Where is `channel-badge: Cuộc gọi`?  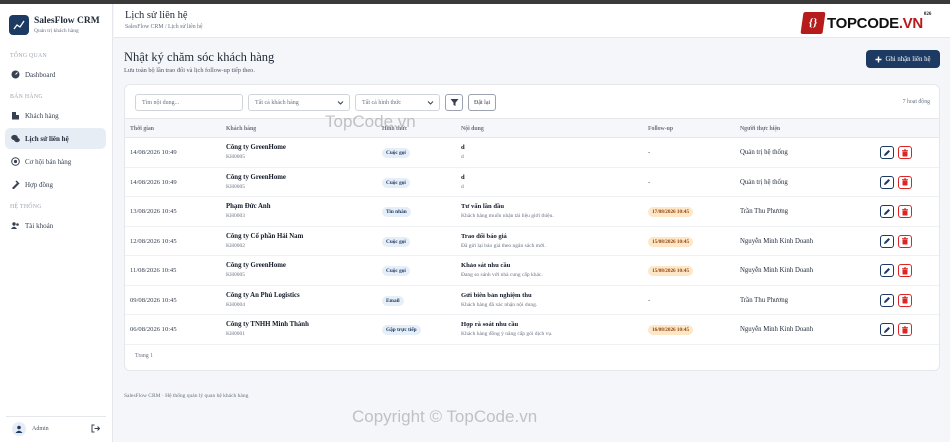 channel-badge: Cuộc gọi is located at coordinates (396, 241).